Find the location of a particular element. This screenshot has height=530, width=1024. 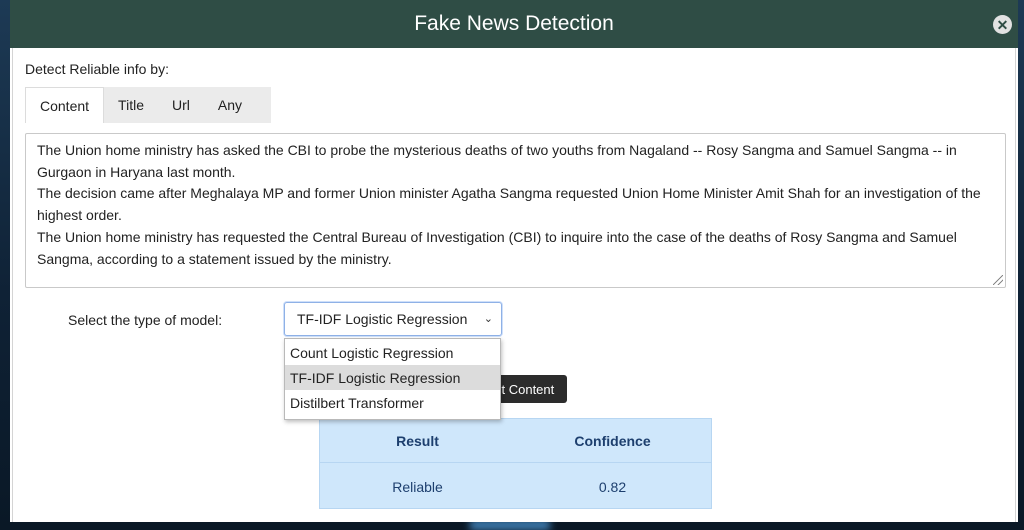

close-icon: ✕ is located at coordinates (1002, 24).